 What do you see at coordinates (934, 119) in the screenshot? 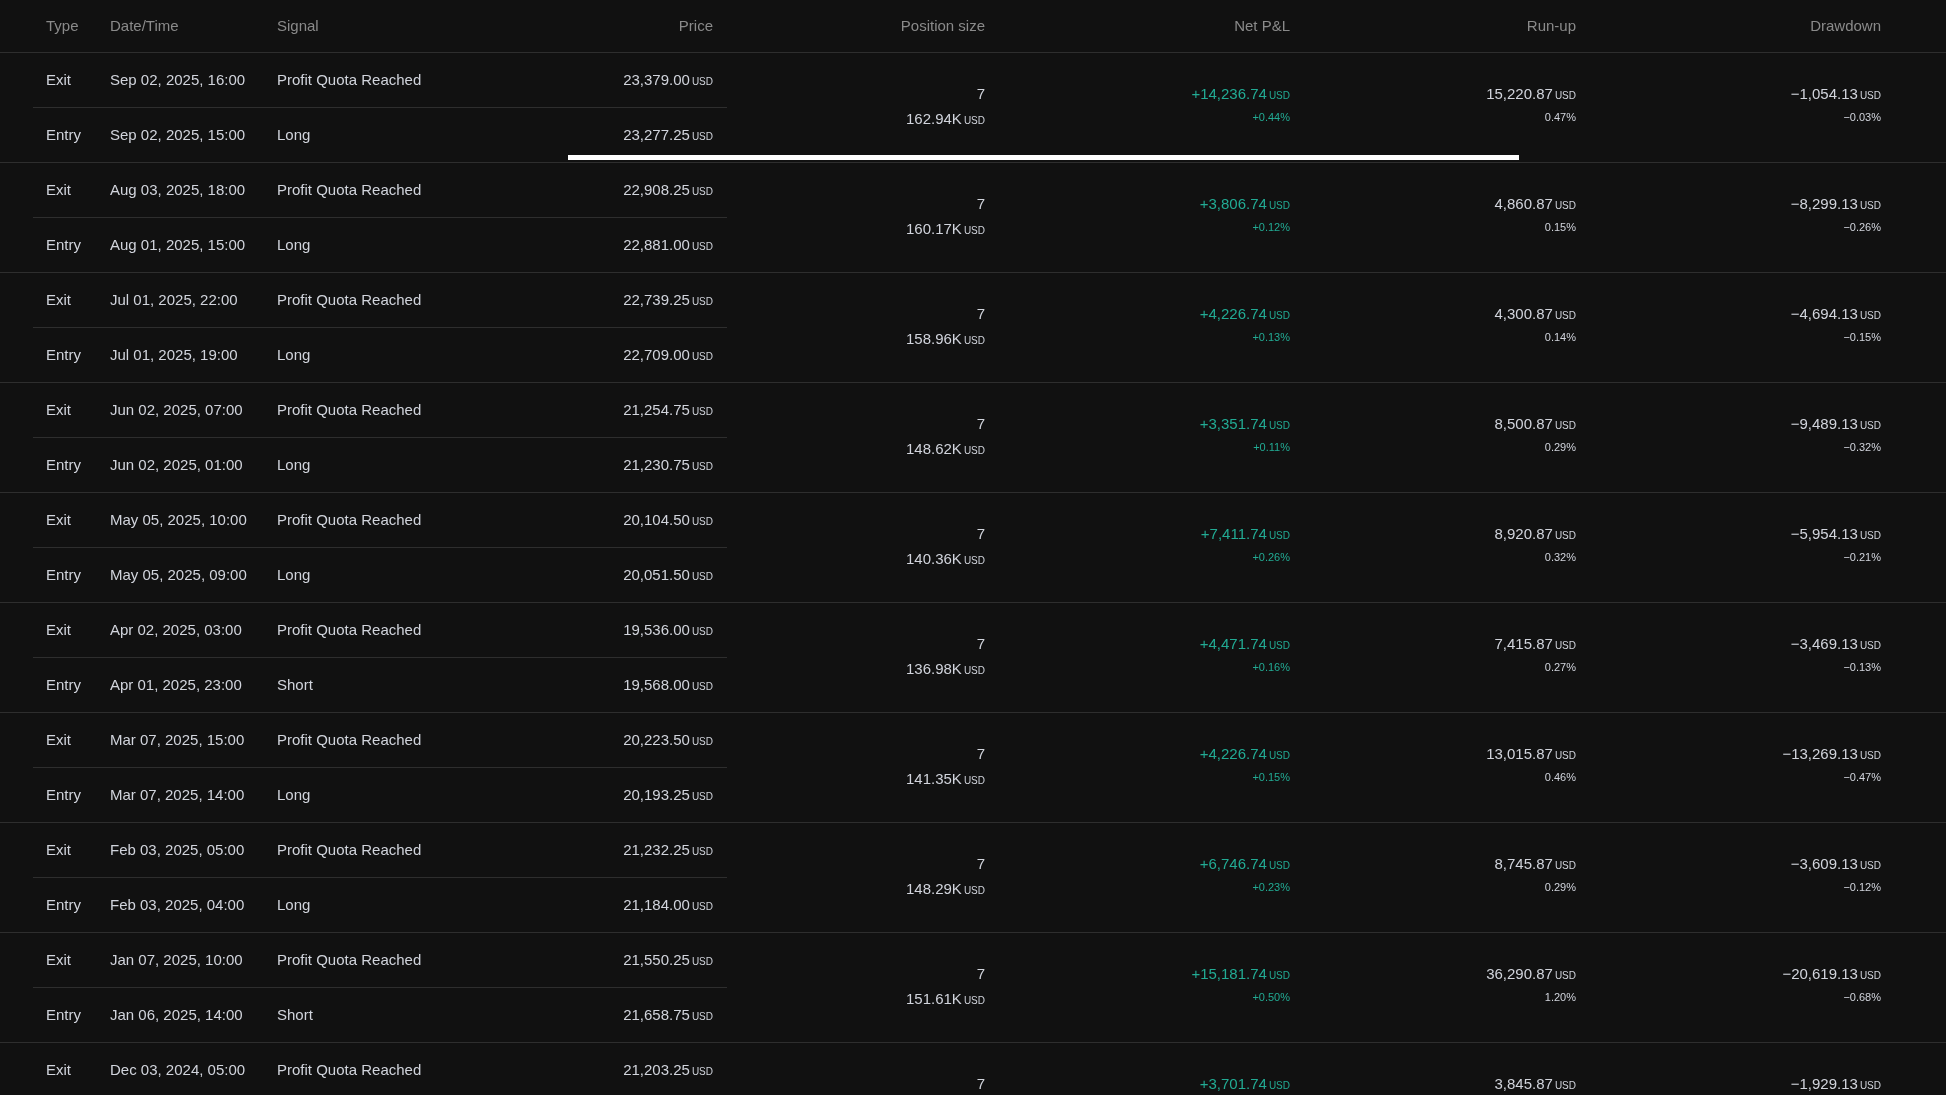
I see `amount-text: 162.94K` at bounding box center [934, 119].